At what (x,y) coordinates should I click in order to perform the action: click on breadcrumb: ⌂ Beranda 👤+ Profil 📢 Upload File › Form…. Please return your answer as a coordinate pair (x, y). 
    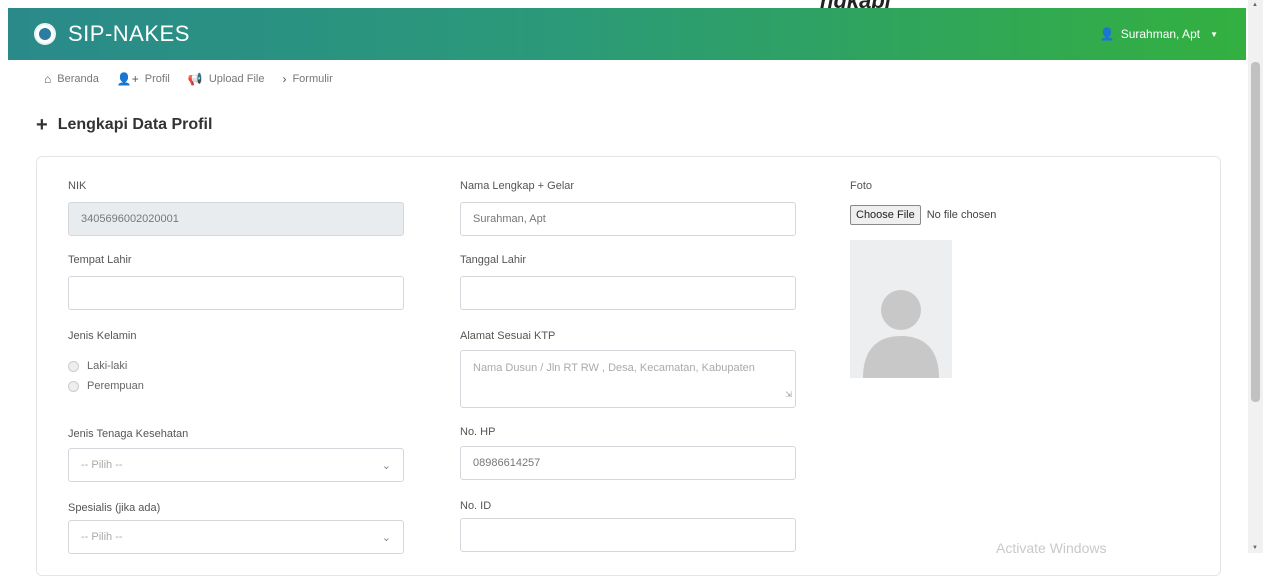
    Looking at the image, I should click on (188, 79).